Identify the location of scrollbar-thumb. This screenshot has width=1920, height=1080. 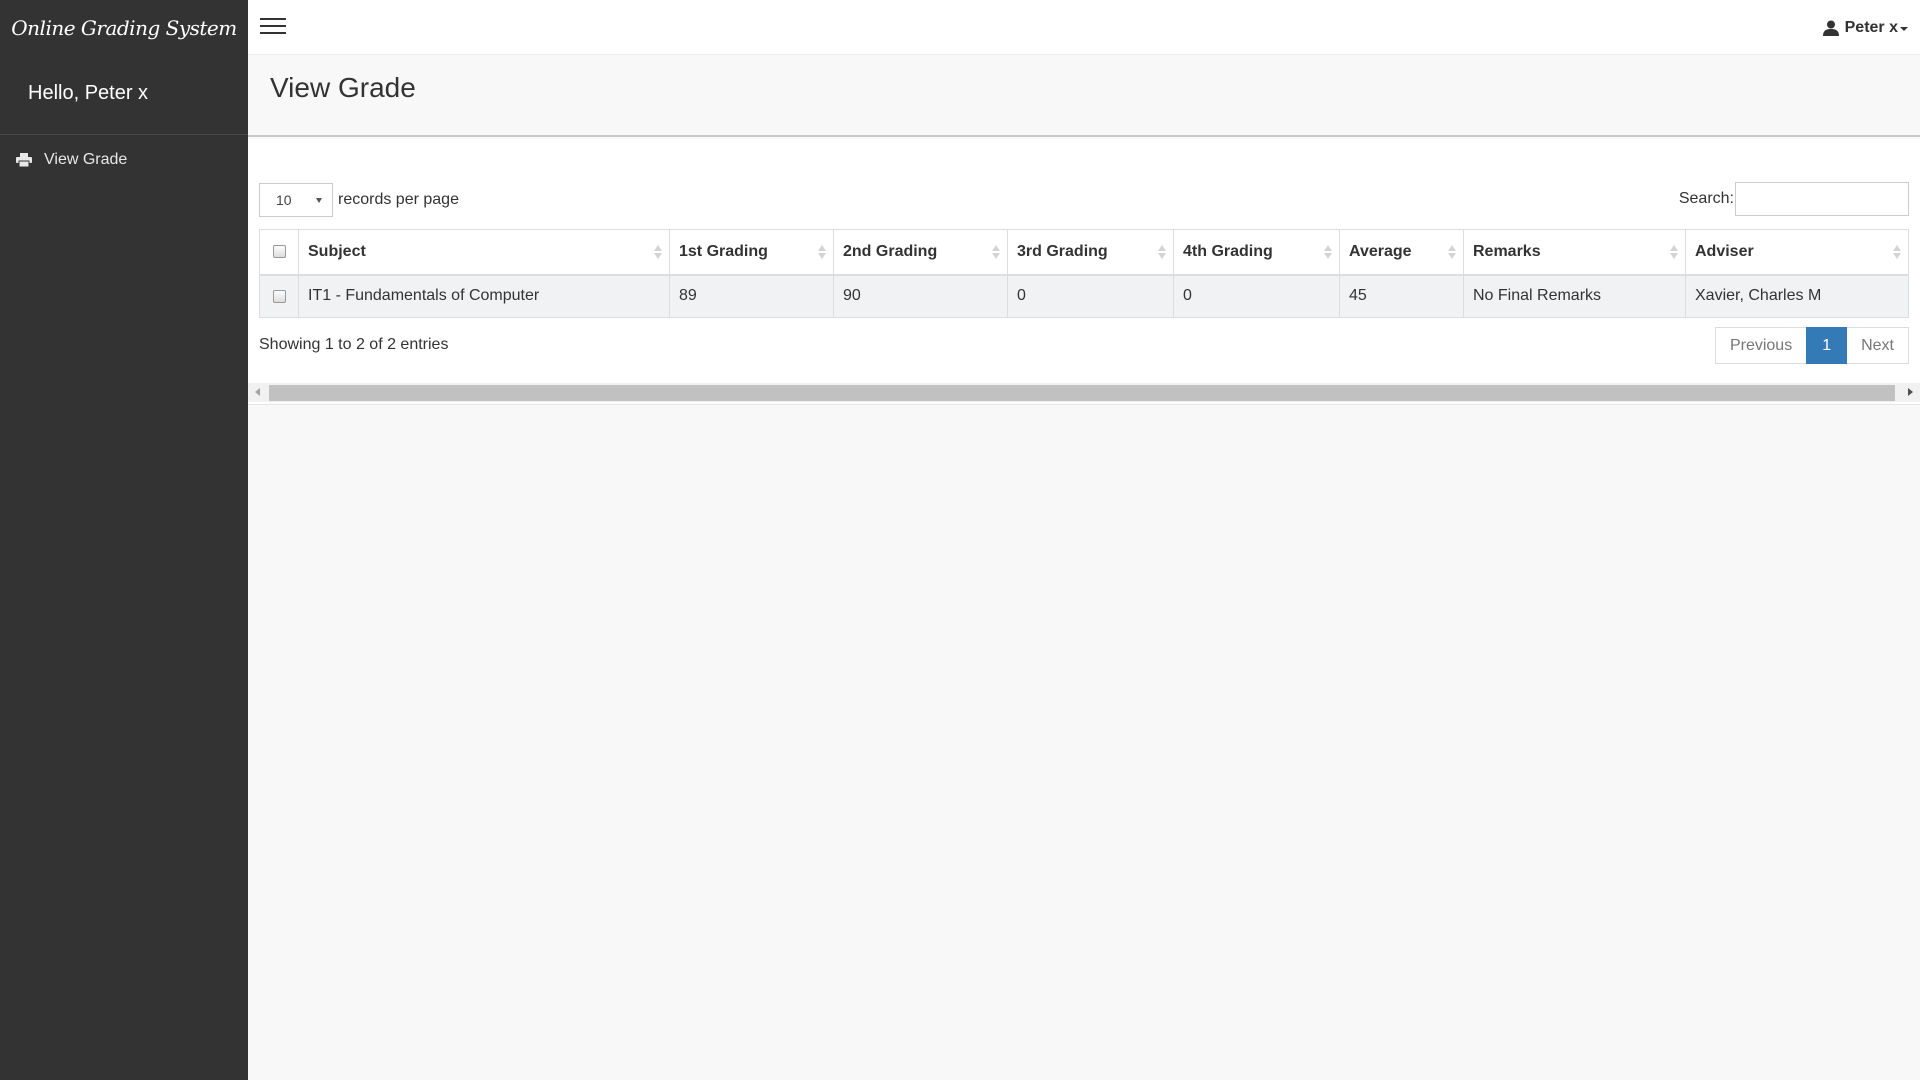
(1082, 393).